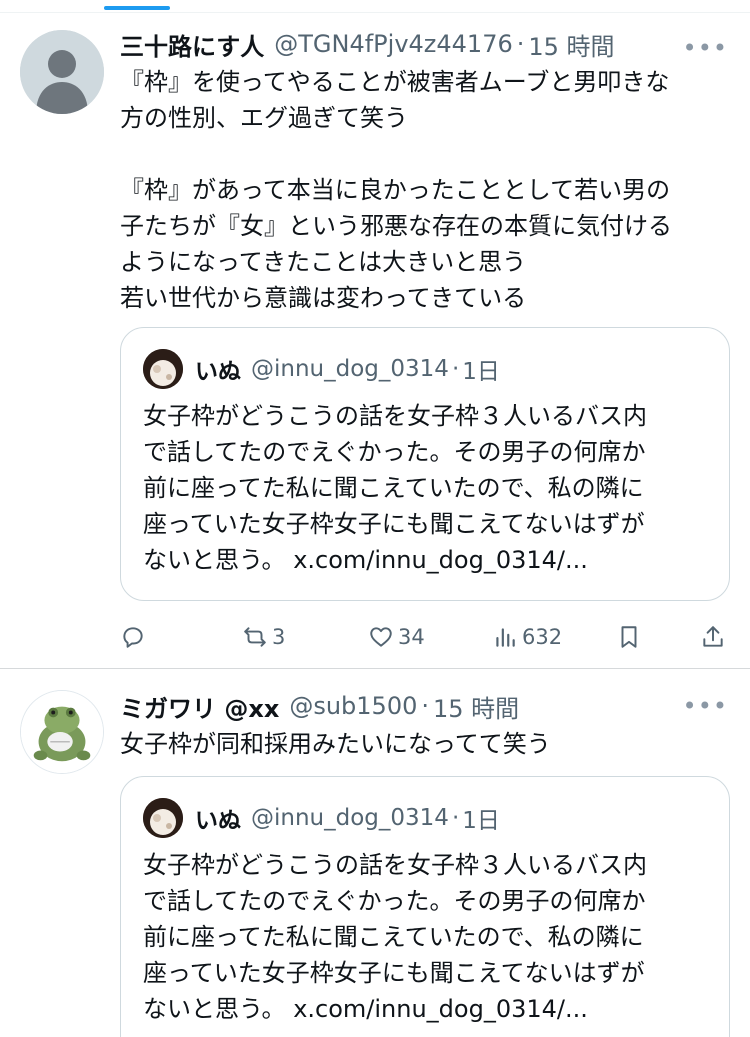  I want to click on author-name: 三十路にす人, so click(192, 44).